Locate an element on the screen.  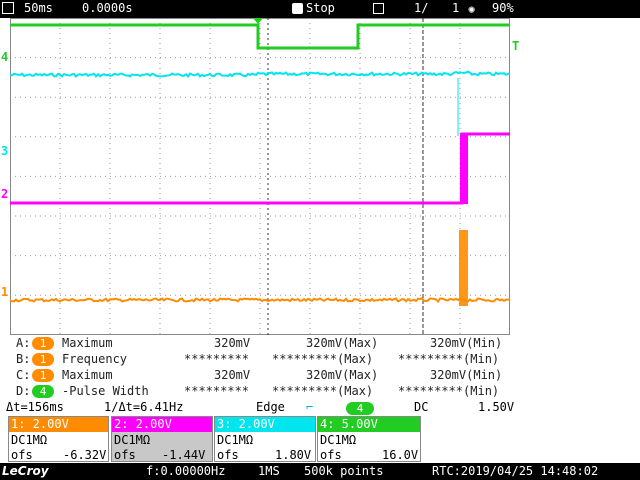
trigger-coupling: DC is located at coordinates (421, 407).